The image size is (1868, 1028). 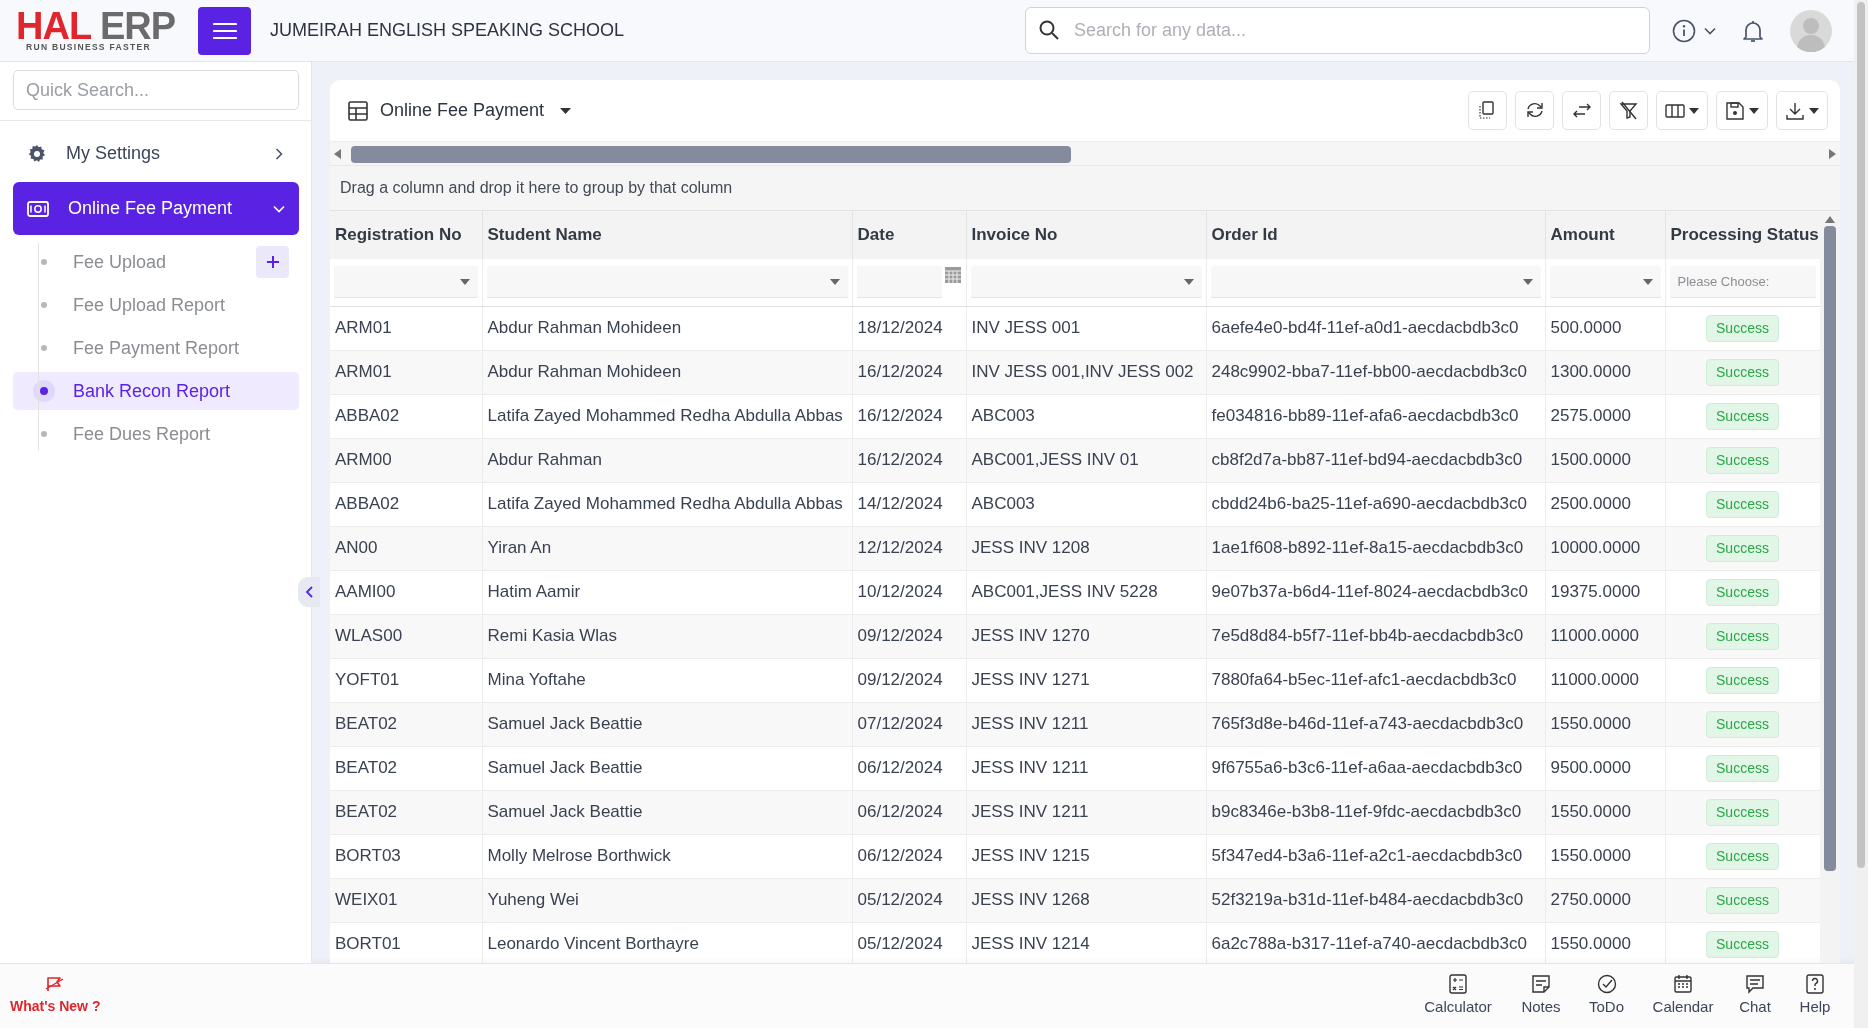 I want to click on calendar-icon, so click(x=952, y=275).